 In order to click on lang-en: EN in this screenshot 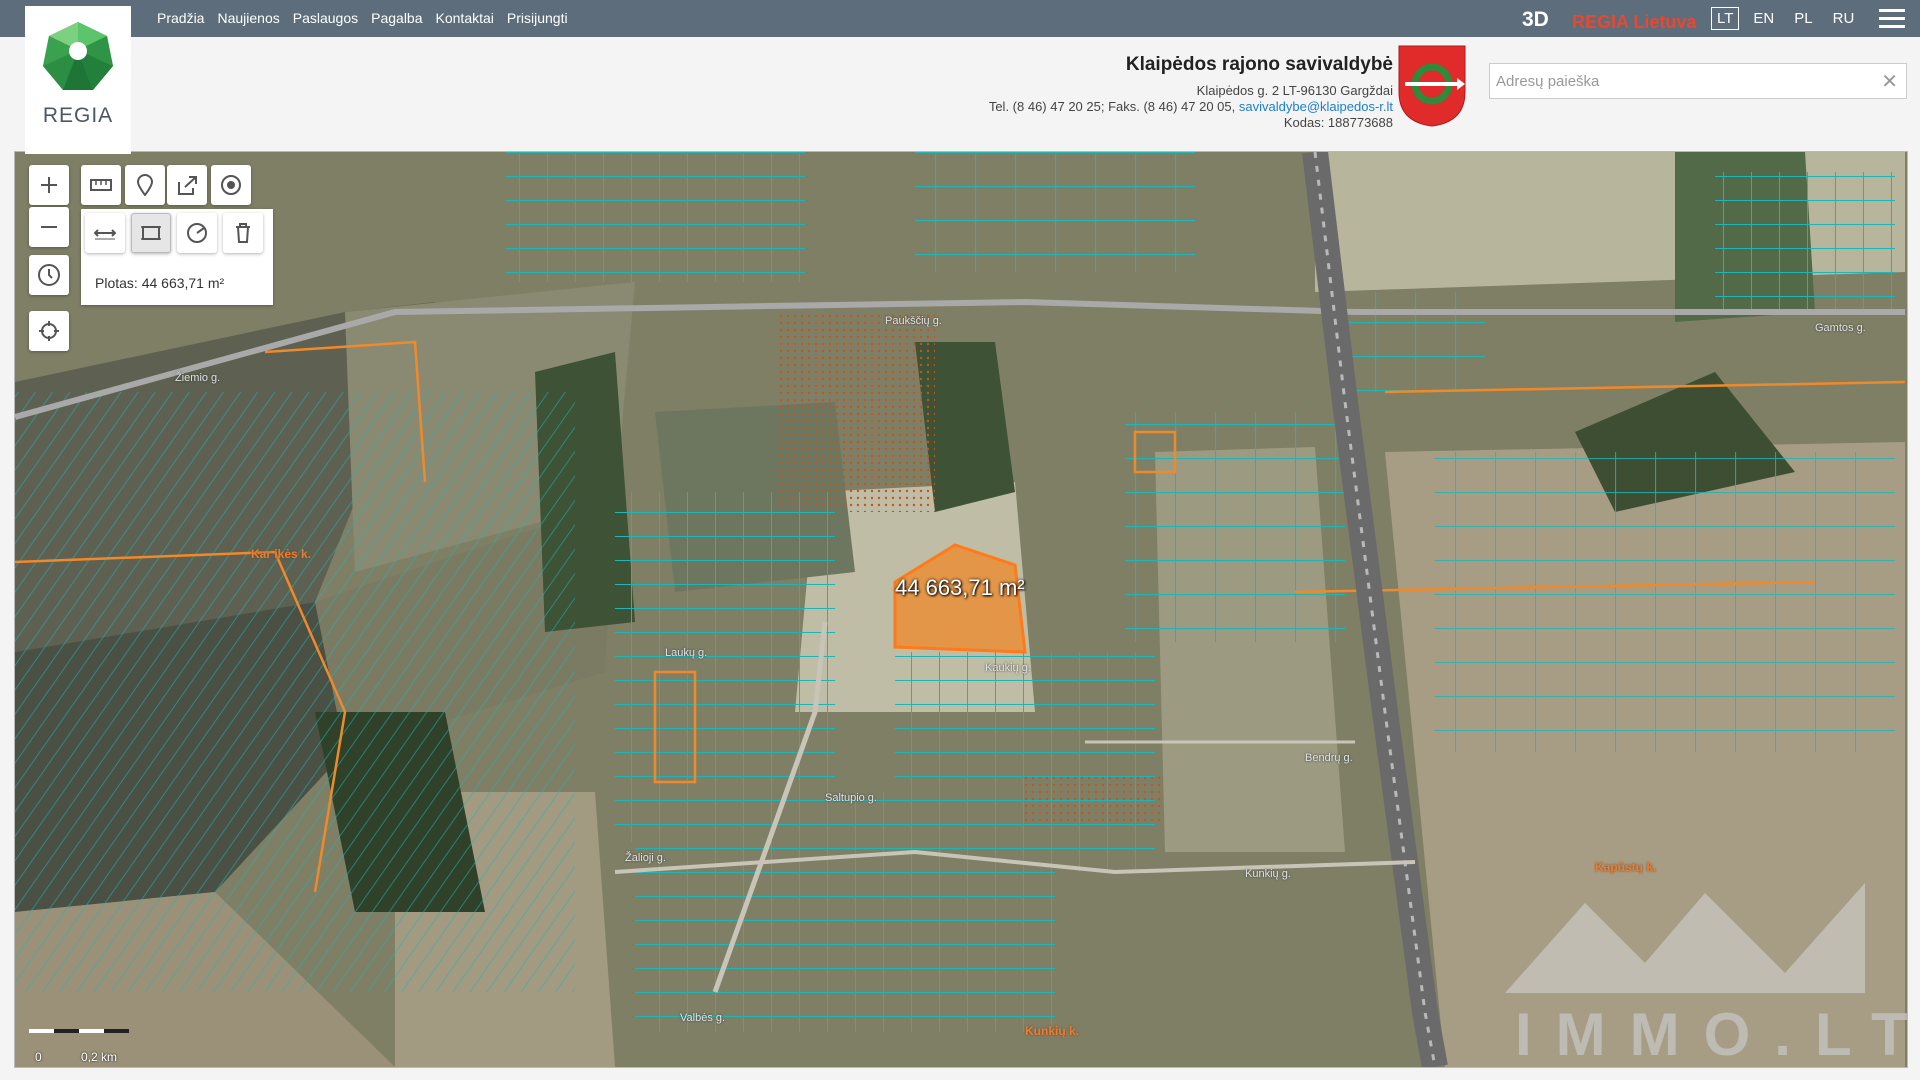, I will do `click(1763, 18)`.